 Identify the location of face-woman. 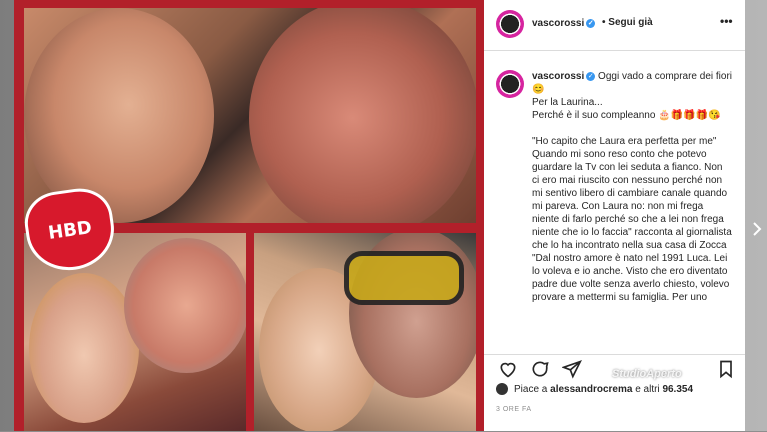
(84, 348).